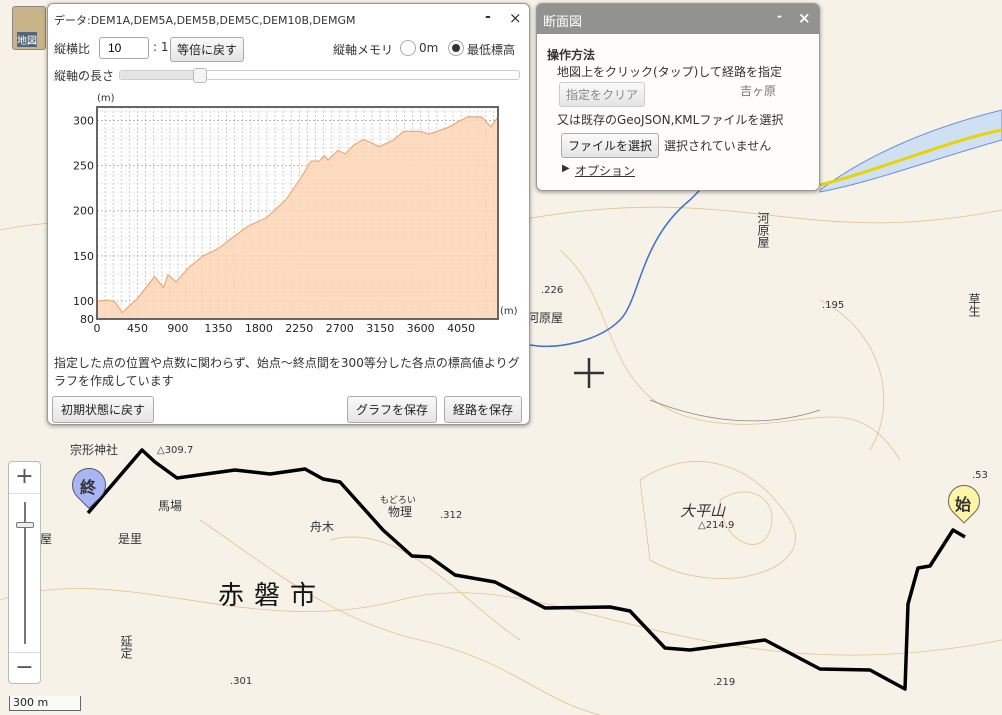 The image size is (1002, 715). I want to click on zoom-in-button: +, so click(24, 478).